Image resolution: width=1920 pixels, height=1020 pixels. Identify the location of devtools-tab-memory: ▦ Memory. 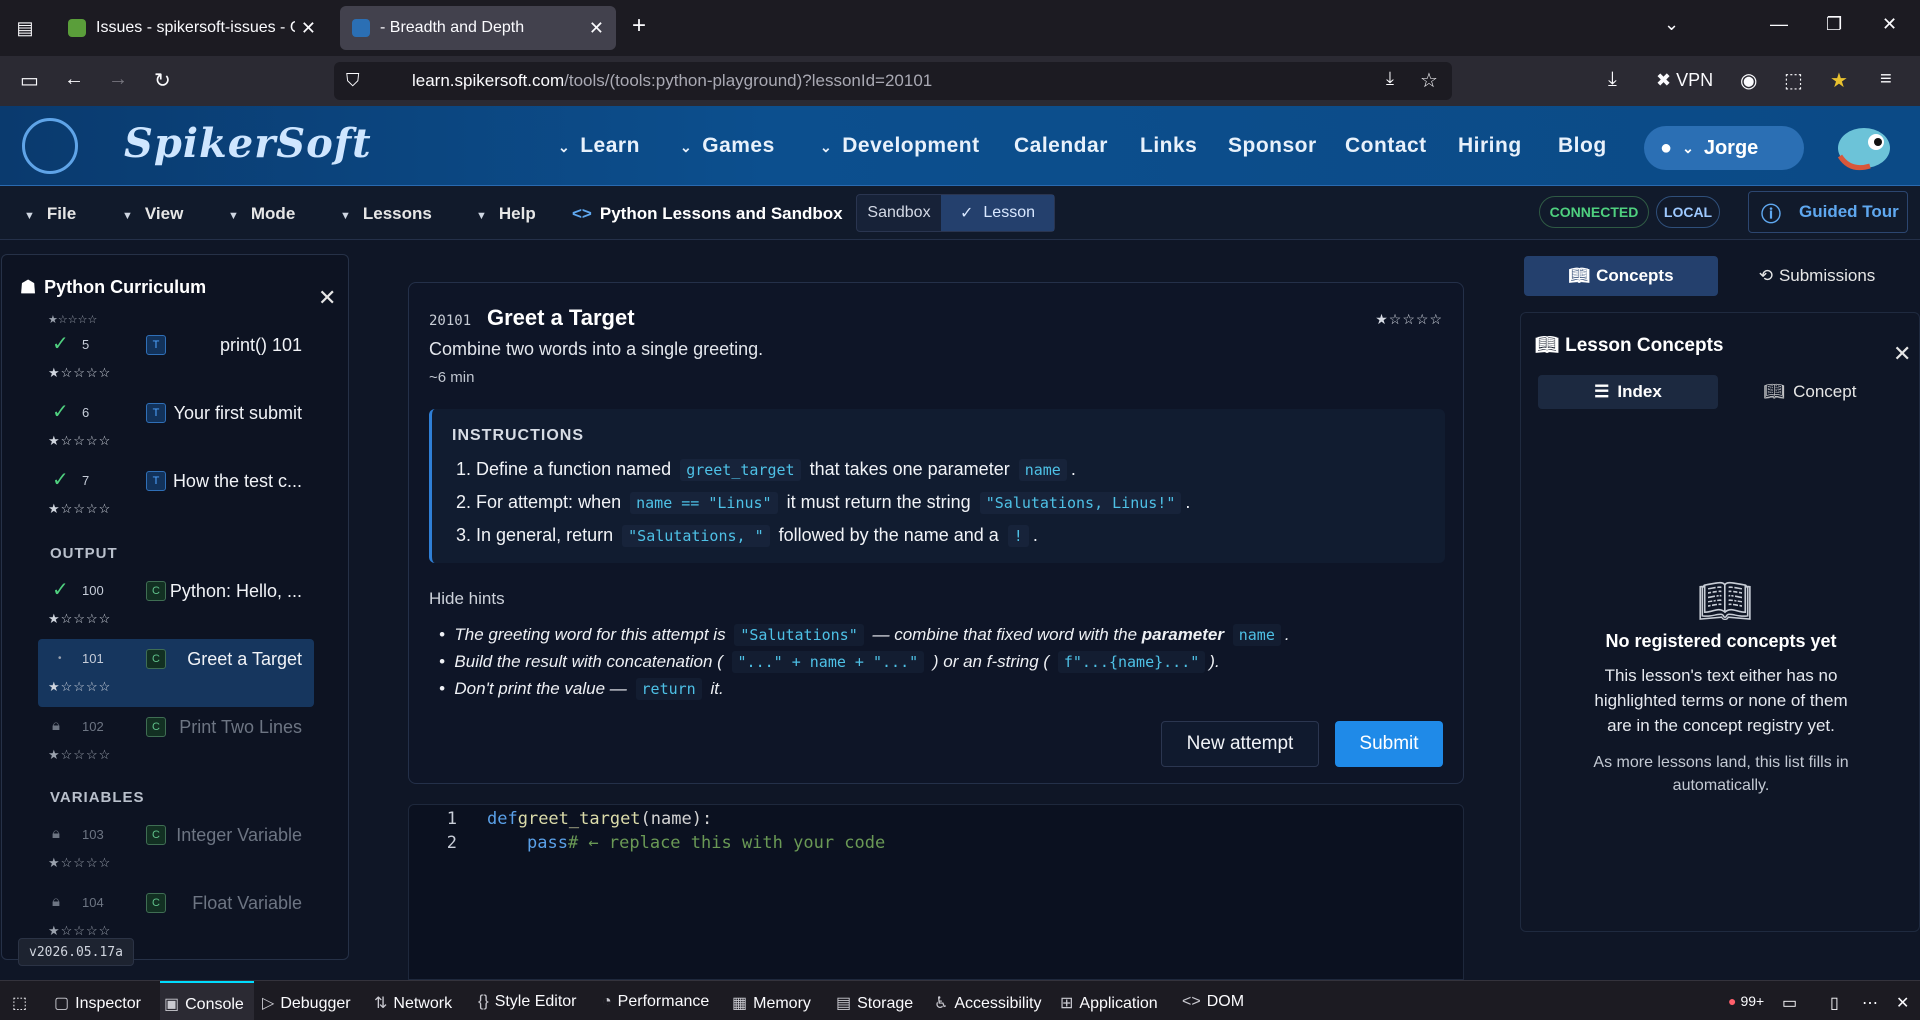
(771, 1003).